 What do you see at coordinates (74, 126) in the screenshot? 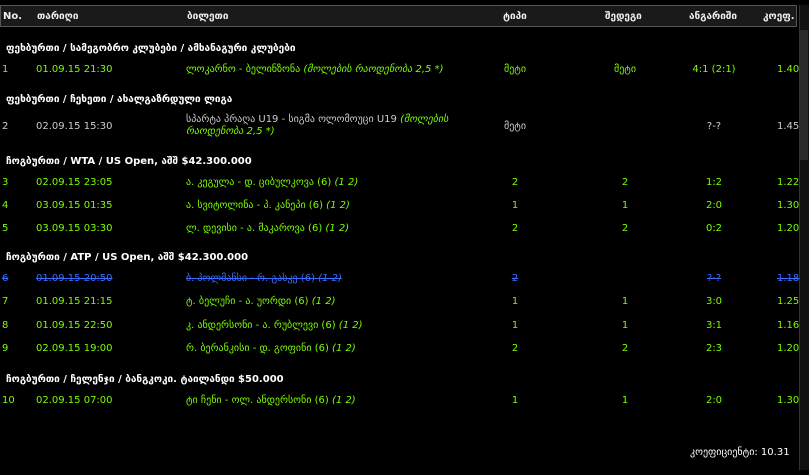
I see `row-date: 02.09.15 15:30` at bounding box center [74, 126].